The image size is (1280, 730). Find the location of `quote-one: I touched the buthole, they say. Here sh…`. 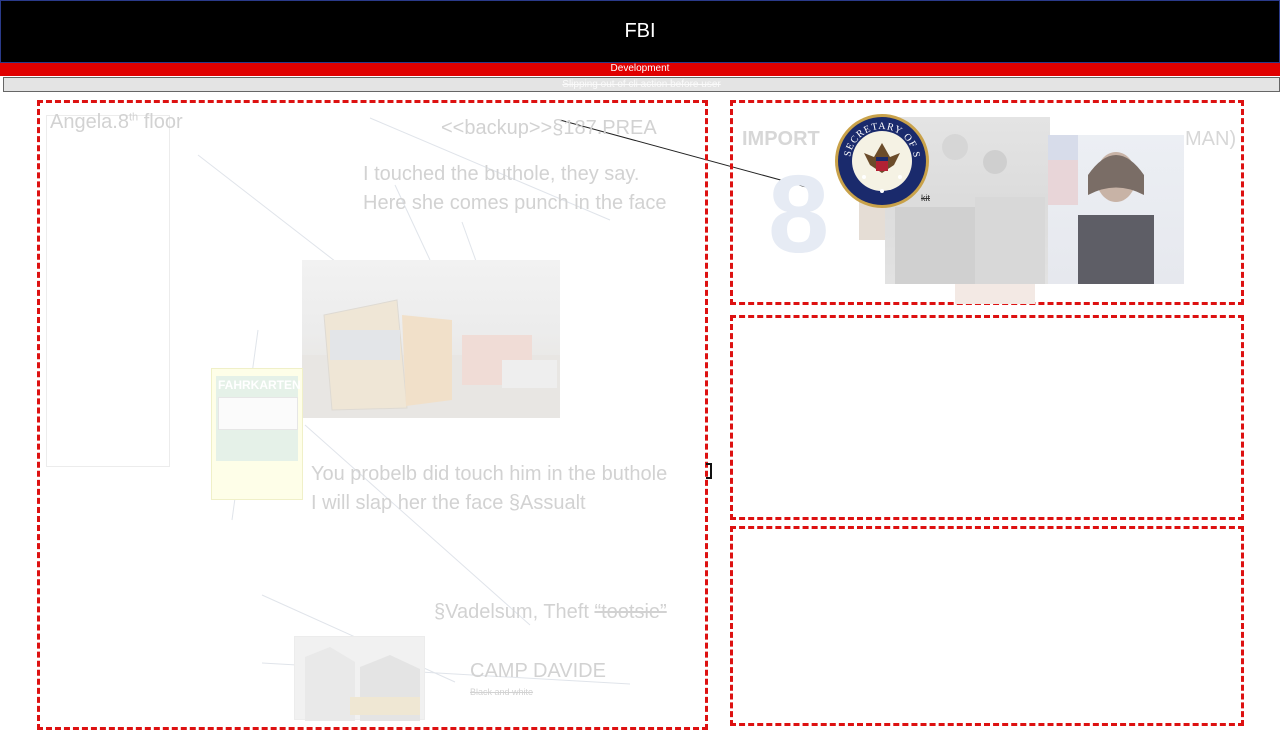

quote-one: I touched the buthole, they say. Here sh… is located at coordinates (515, 189).